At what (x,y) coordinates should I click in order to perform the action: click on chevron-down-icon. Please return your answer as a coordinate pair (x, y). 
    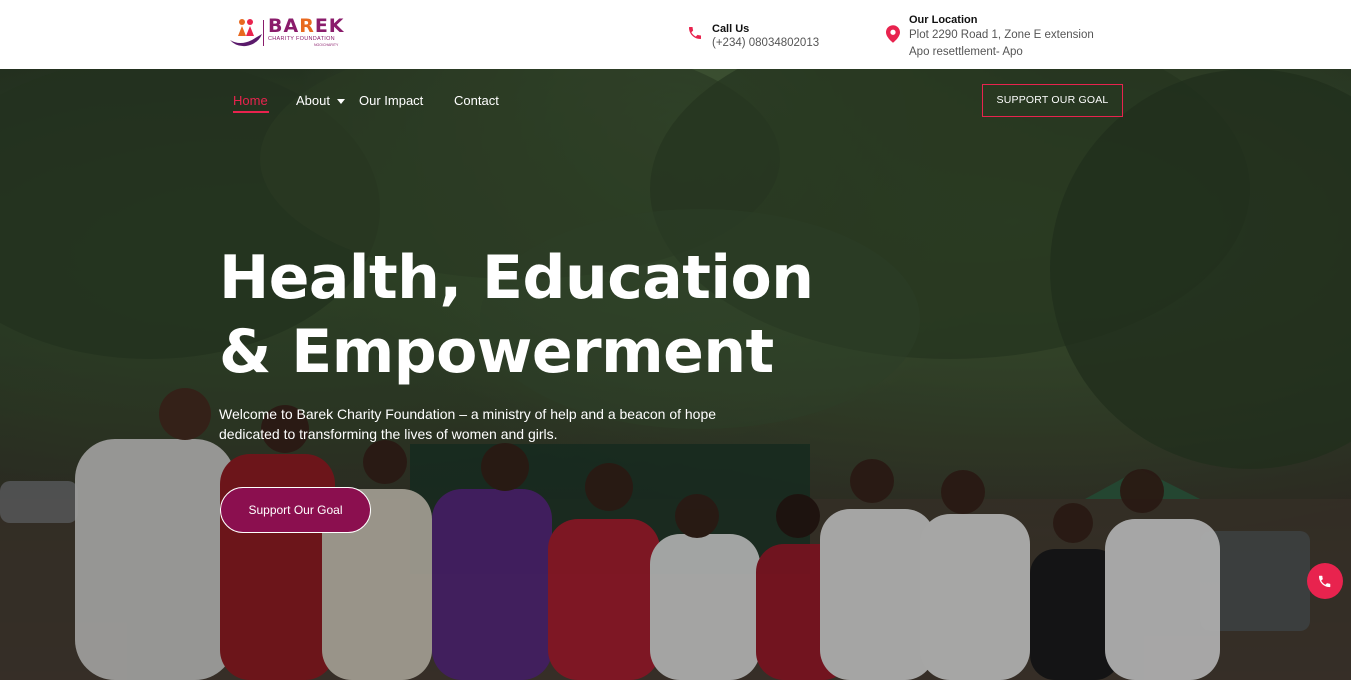
    Looking at the image, I should click on (341, 101).